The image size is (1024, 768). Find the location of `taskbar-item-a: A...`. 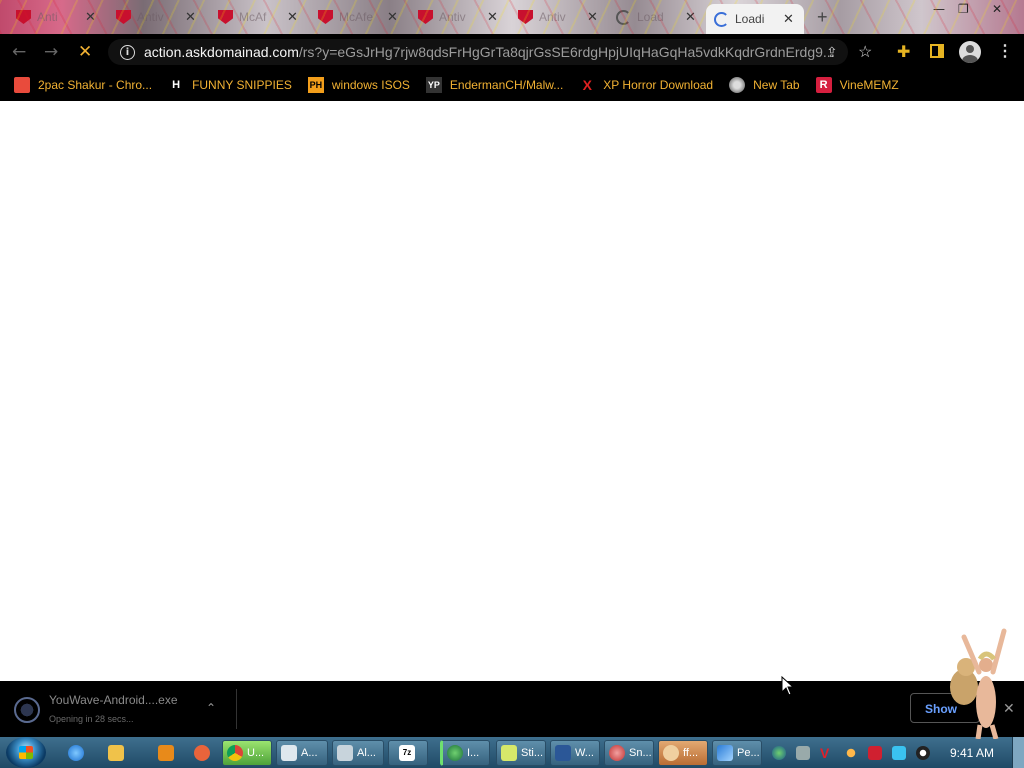

taskbar-item-a: A... is located at coordinates (302, 753).